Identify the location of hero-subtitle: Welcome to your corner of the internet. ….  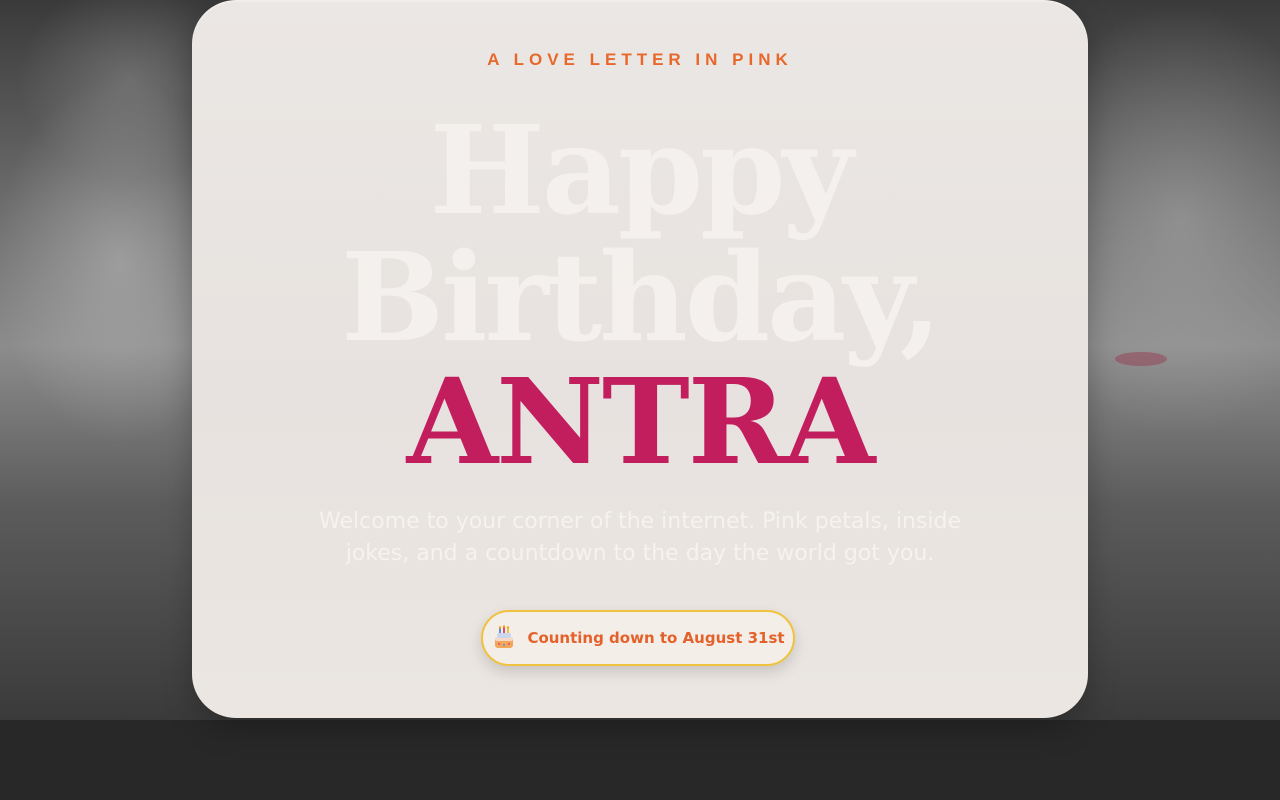
(640, 537).